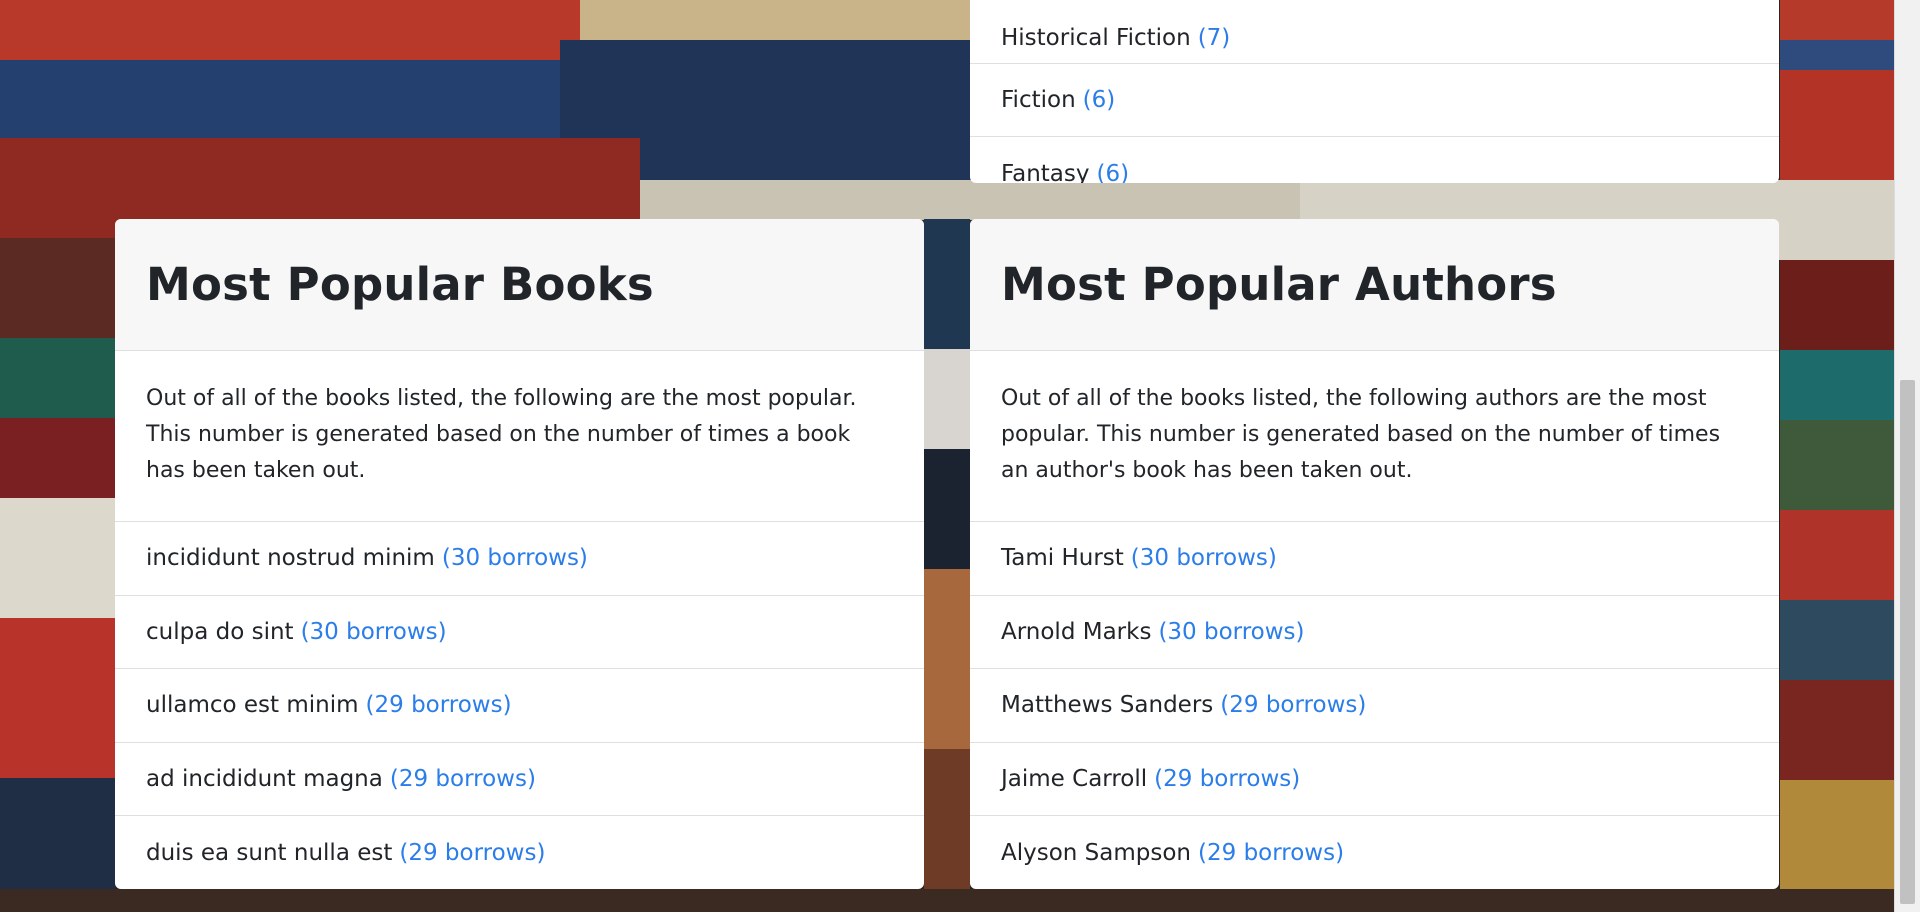  I want to click on author-name: Alyson Sampson, so click(1096, 852).